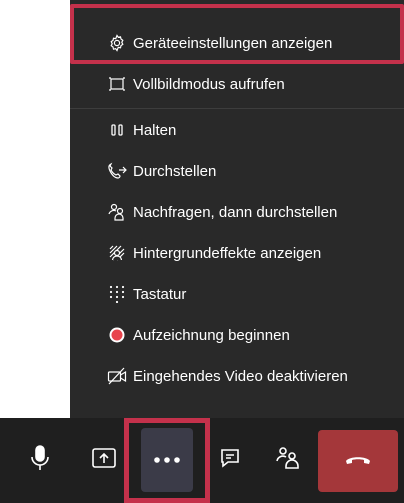 Image resolution: width=404 pixels, height=503 pixels. I want to click on participants-button, so click(288, 460).